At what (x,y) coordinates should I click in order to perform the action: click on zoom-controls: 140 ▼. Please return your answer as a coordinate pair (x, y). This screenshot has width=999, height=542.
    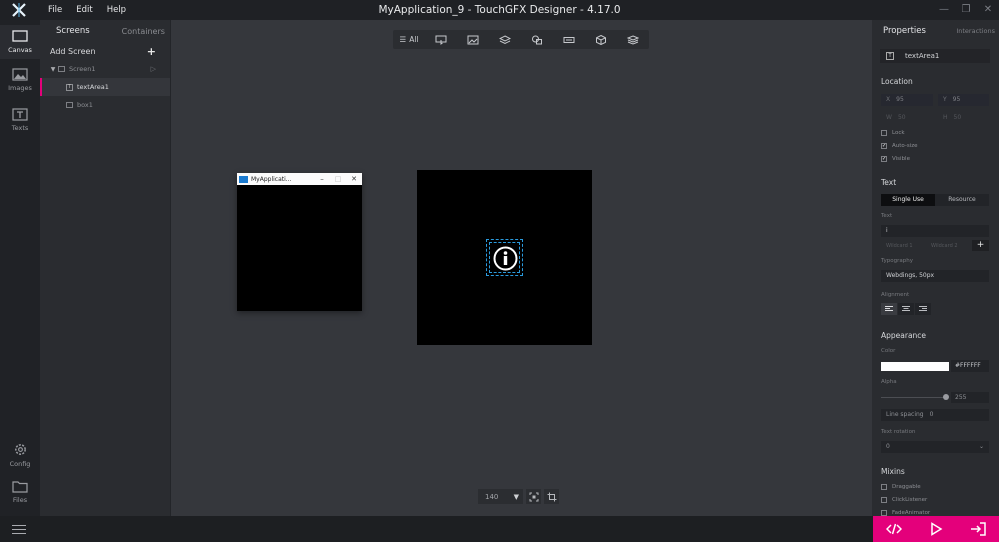
    Looking at the image, I should click on (518, 496).